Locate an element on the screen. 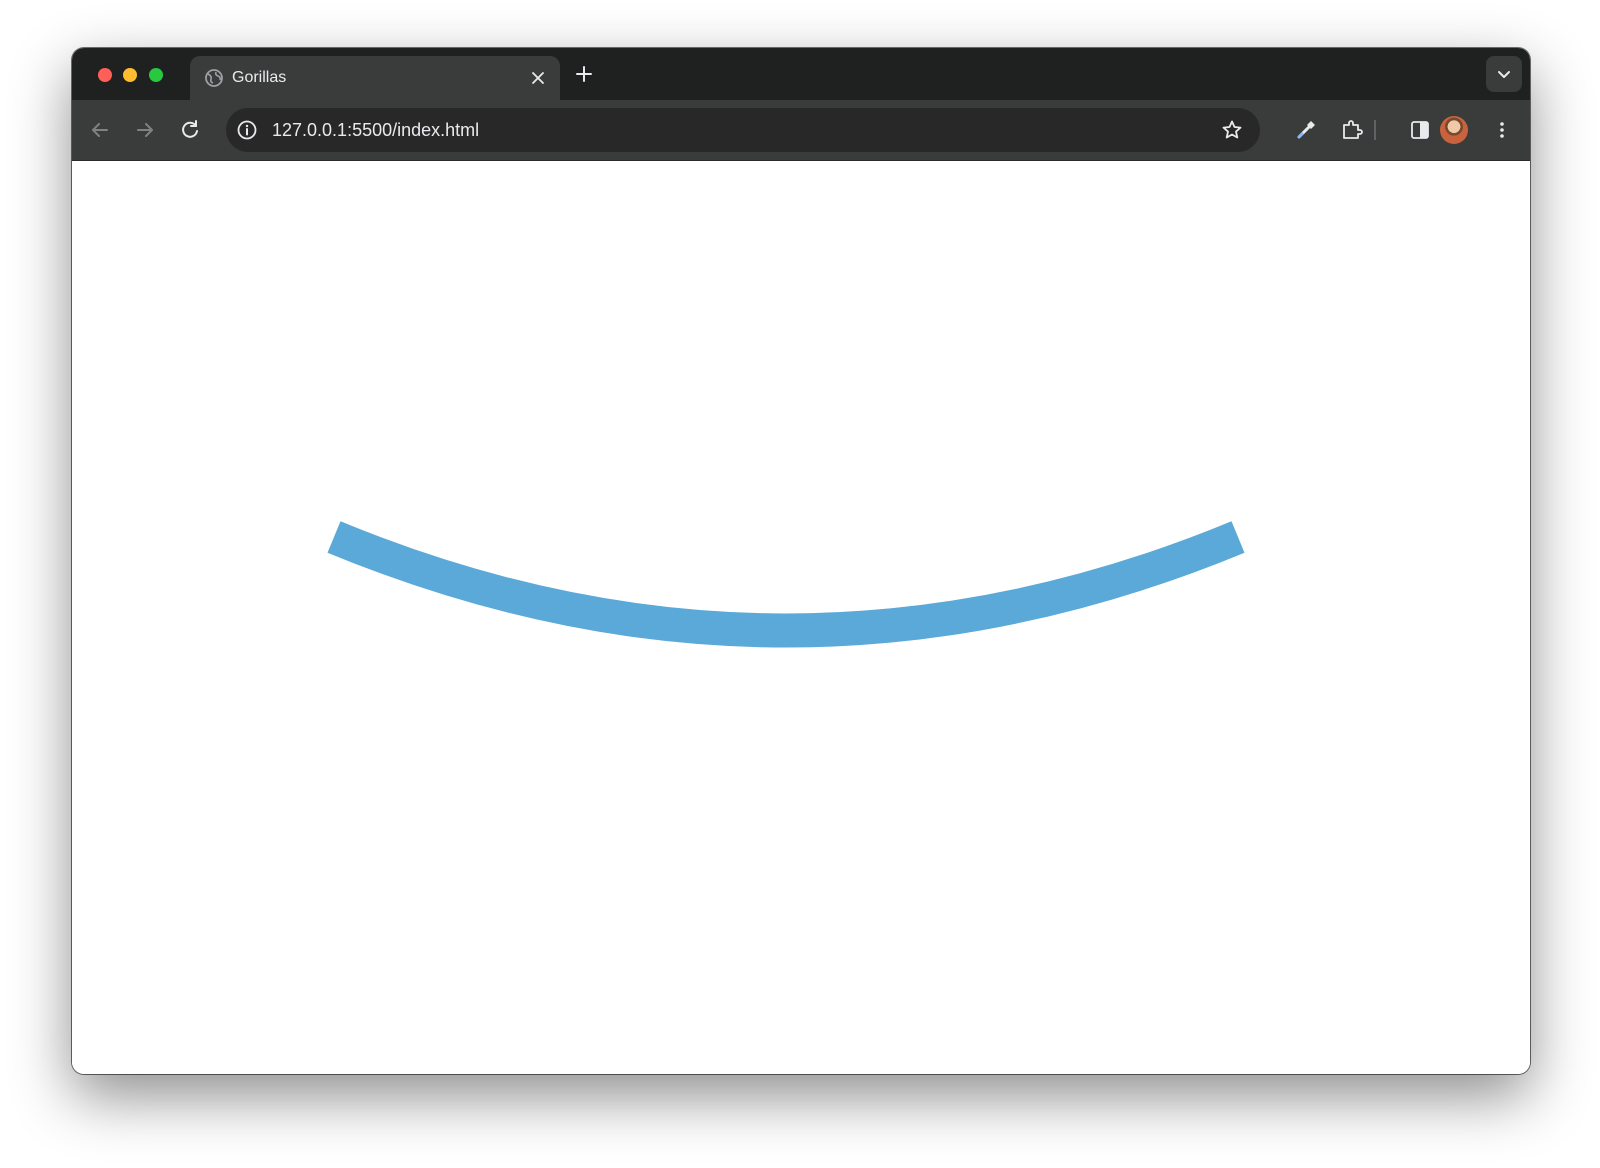  globe-icon is located at coordinates (214, 78).